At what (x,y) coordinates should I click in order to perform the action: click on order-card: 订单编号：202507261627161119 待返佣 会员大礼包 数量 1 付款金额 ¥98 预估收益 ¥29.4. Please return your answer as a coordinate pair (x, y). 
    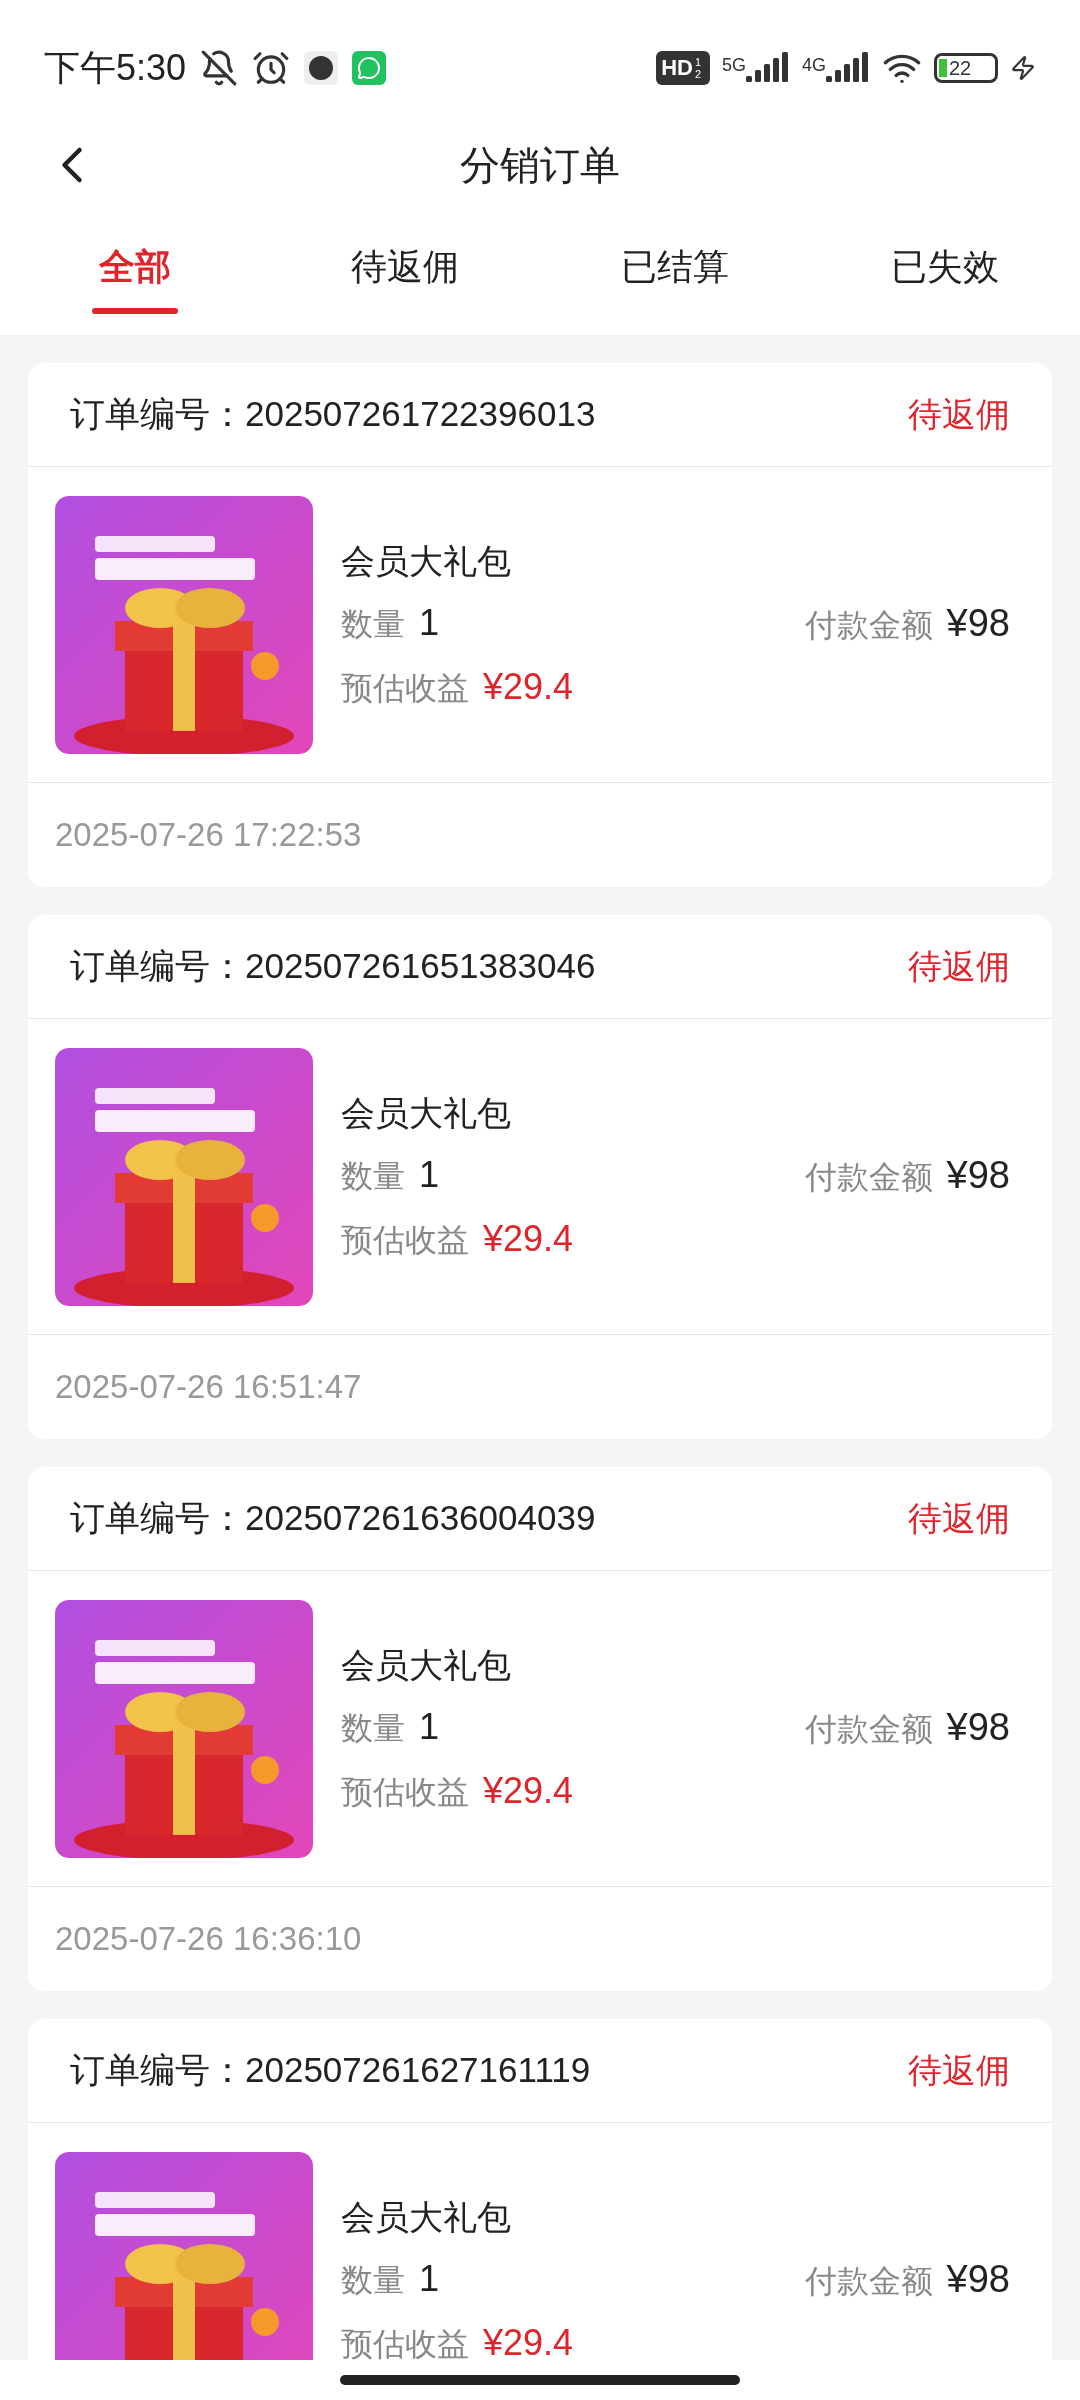
    Looking at the image, I should click on (540, 2189).